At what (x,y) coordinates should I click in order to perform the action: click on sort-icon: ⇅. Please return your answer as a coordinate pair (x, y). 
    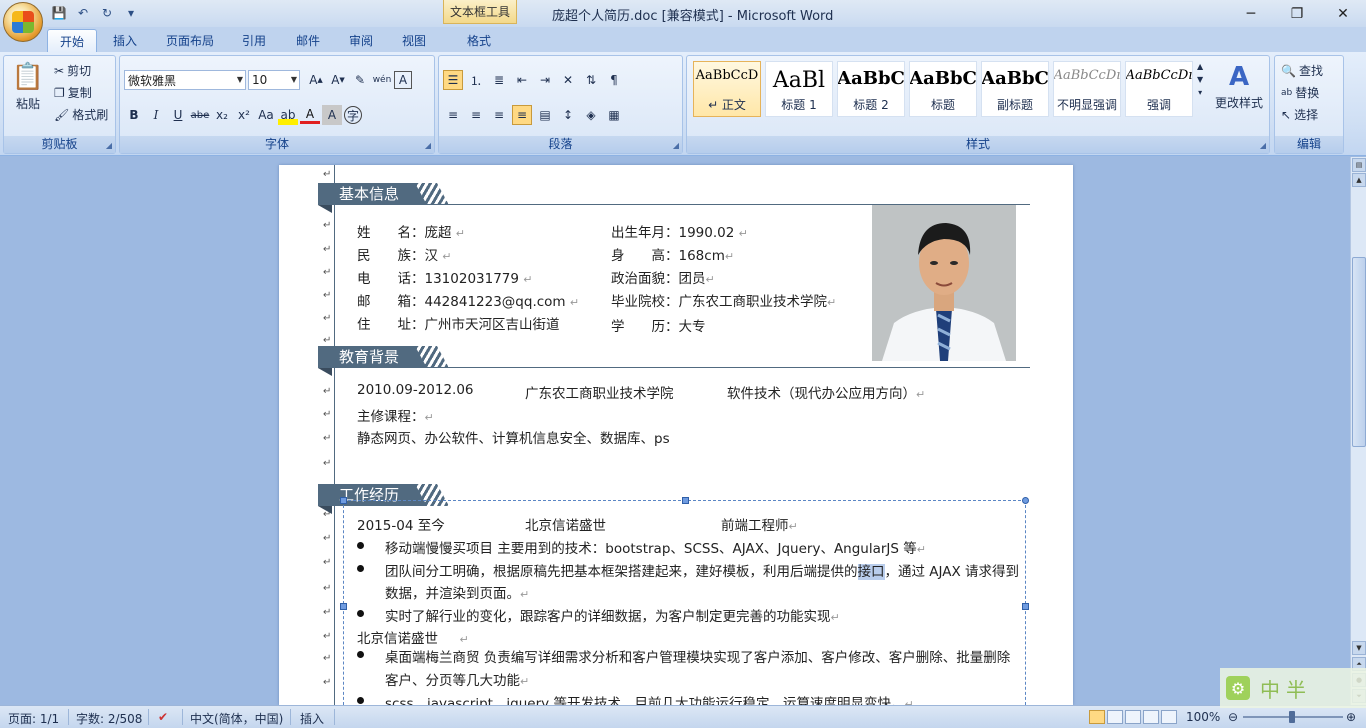
    Looking at the image, I should click on (591, 80).